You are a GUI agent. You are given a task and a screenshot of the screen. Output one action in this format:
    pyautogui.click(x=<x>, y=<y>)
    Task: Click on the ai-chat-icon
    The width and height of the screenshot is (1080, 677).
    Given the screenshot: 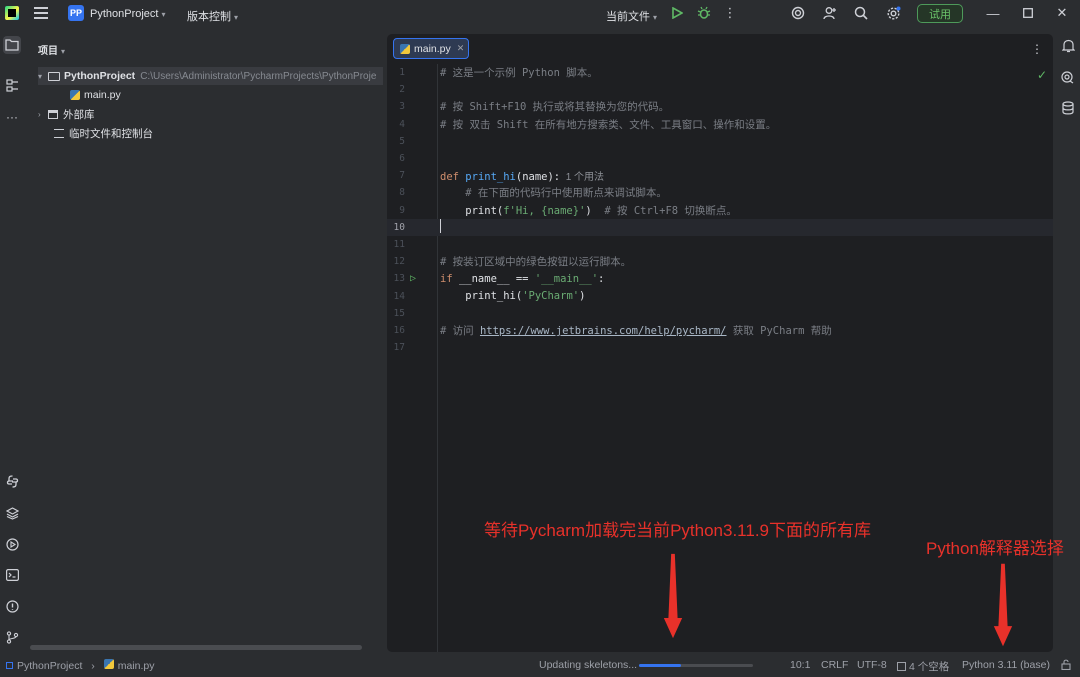 What is the action you would take?
    pyautogui.click(x=1068, y=77)
    